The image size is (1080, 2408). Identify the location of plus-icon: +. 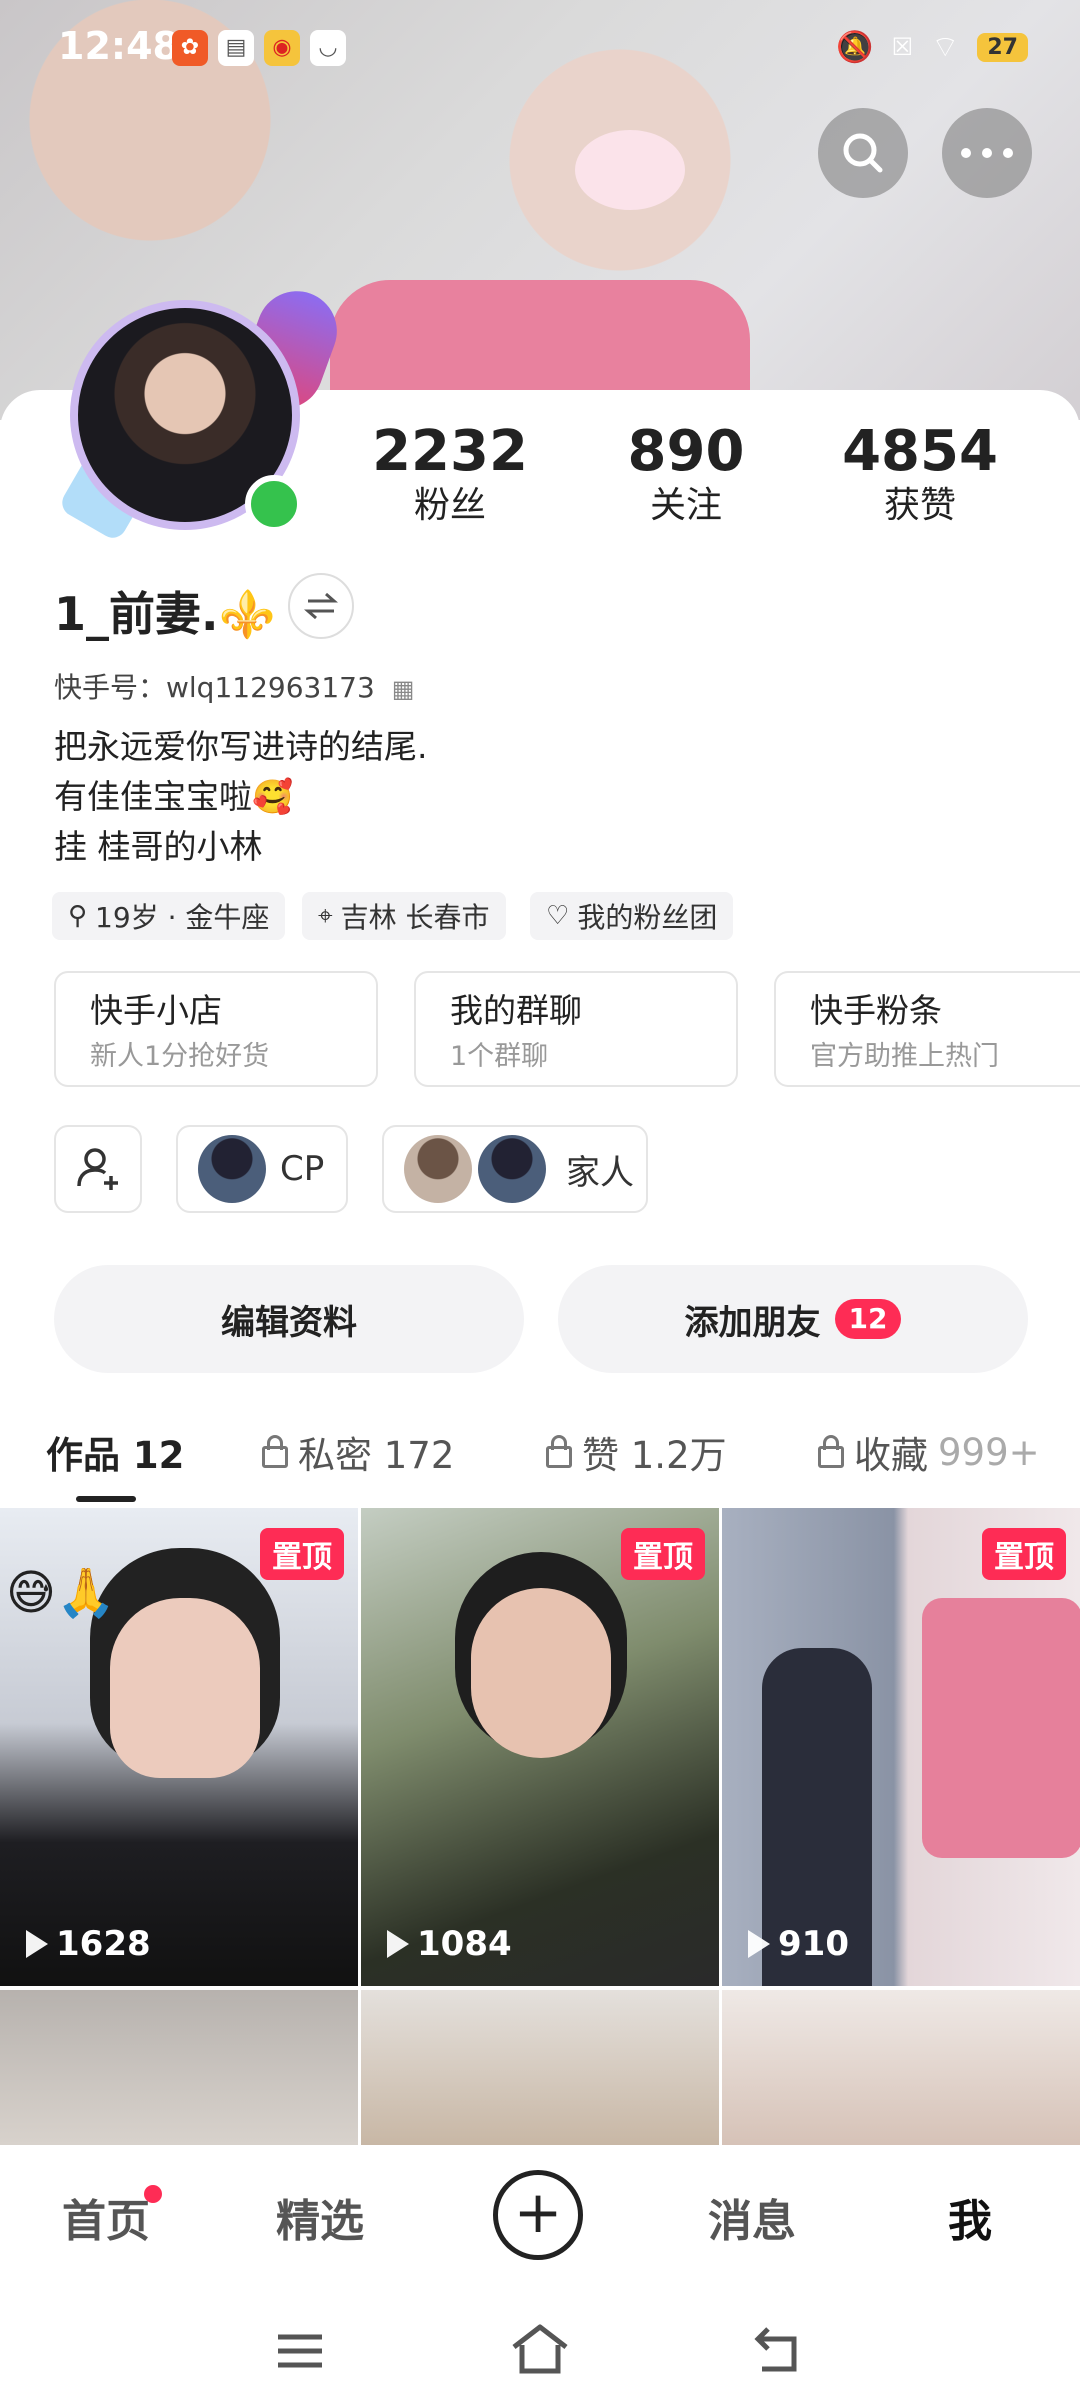
(538, 2212).